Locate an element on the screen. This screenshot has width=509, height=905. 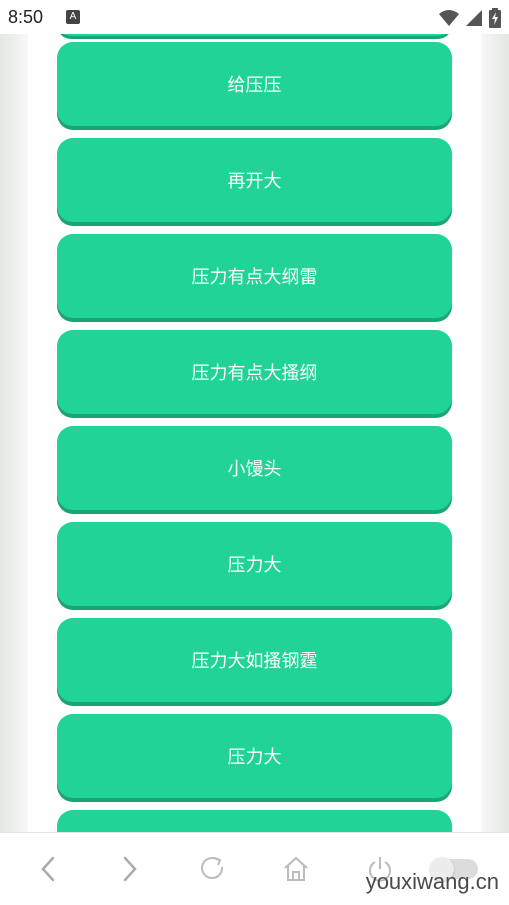
sound-button-label: 小馒头 is located at coordinates (254, 469).